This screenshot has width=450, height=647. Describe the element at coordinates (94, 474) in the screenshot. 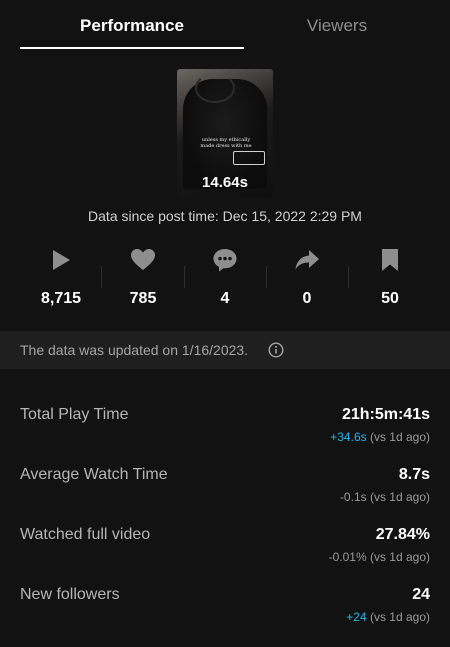

I see `metric-label: Average Watch Time` at that location.